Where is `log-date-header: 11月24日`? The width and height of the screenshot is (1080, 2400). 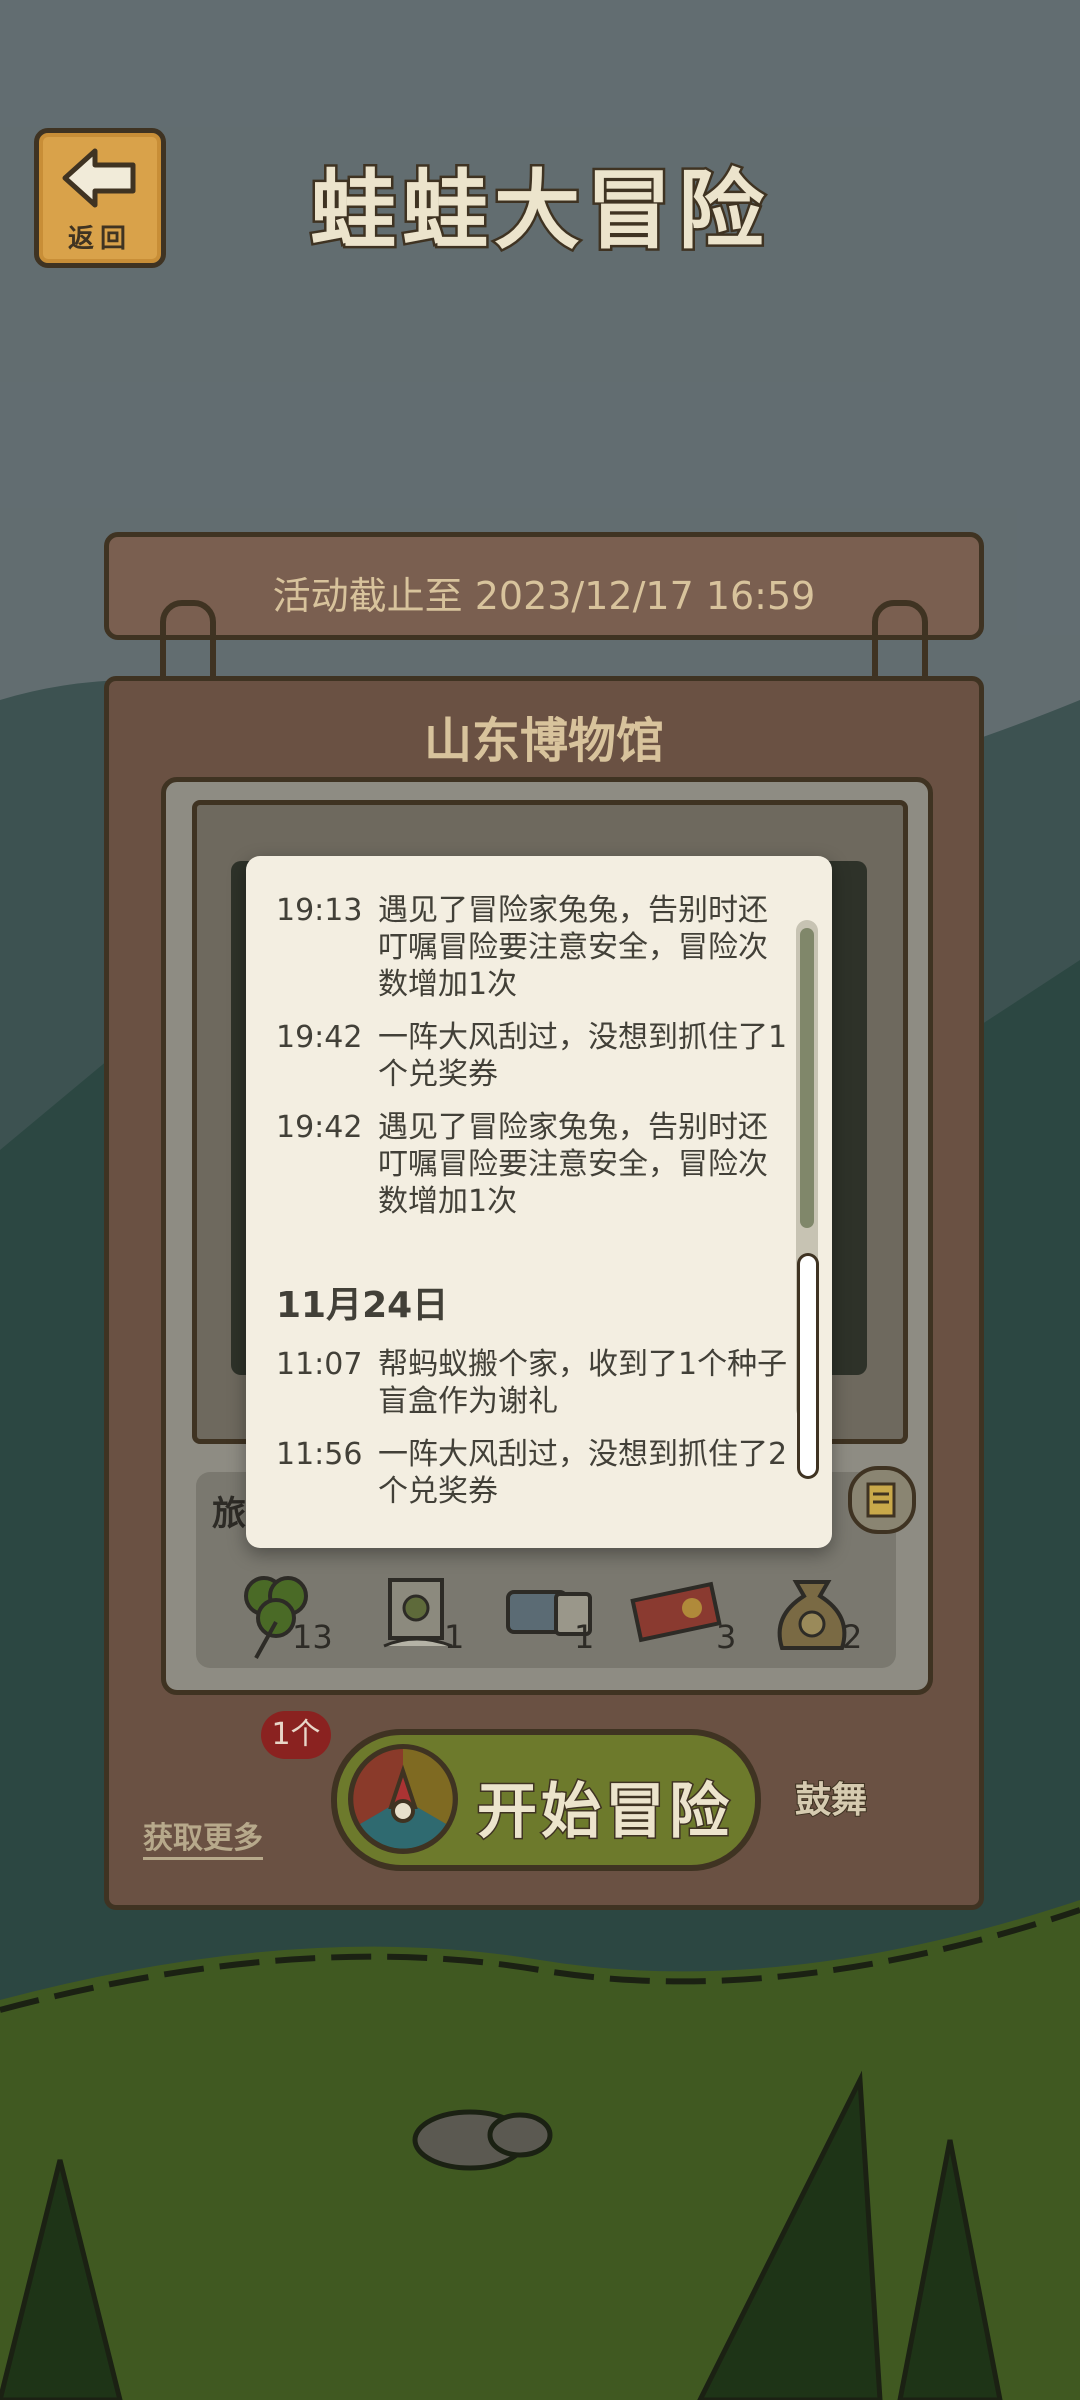
log-date-header: 11月24日 is located at coordinates (362, 1305).